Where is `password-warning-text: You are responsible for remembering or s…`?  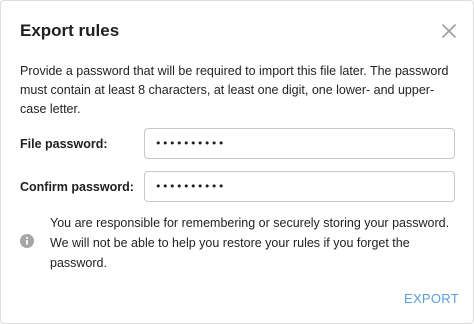 password-warning-text: You are responsible for remembering or s… is located at coordinates (250, 243).